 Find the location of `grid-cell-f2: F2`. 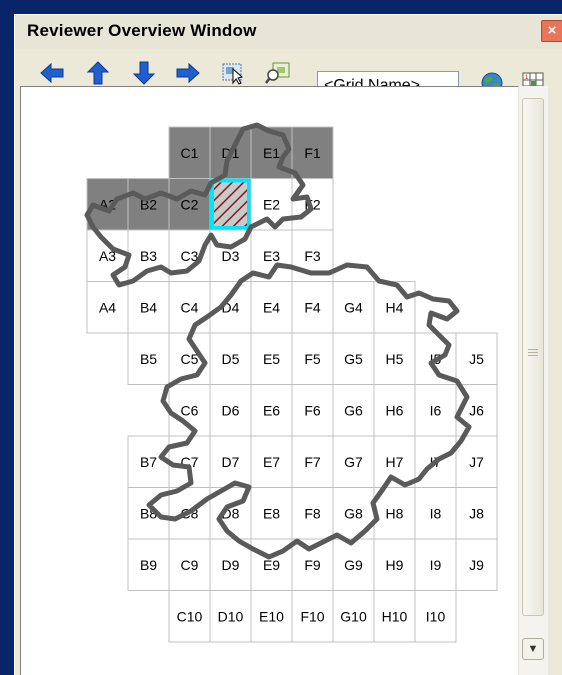

grid-cell-f2: F2 is located at coordinates (312, 204).